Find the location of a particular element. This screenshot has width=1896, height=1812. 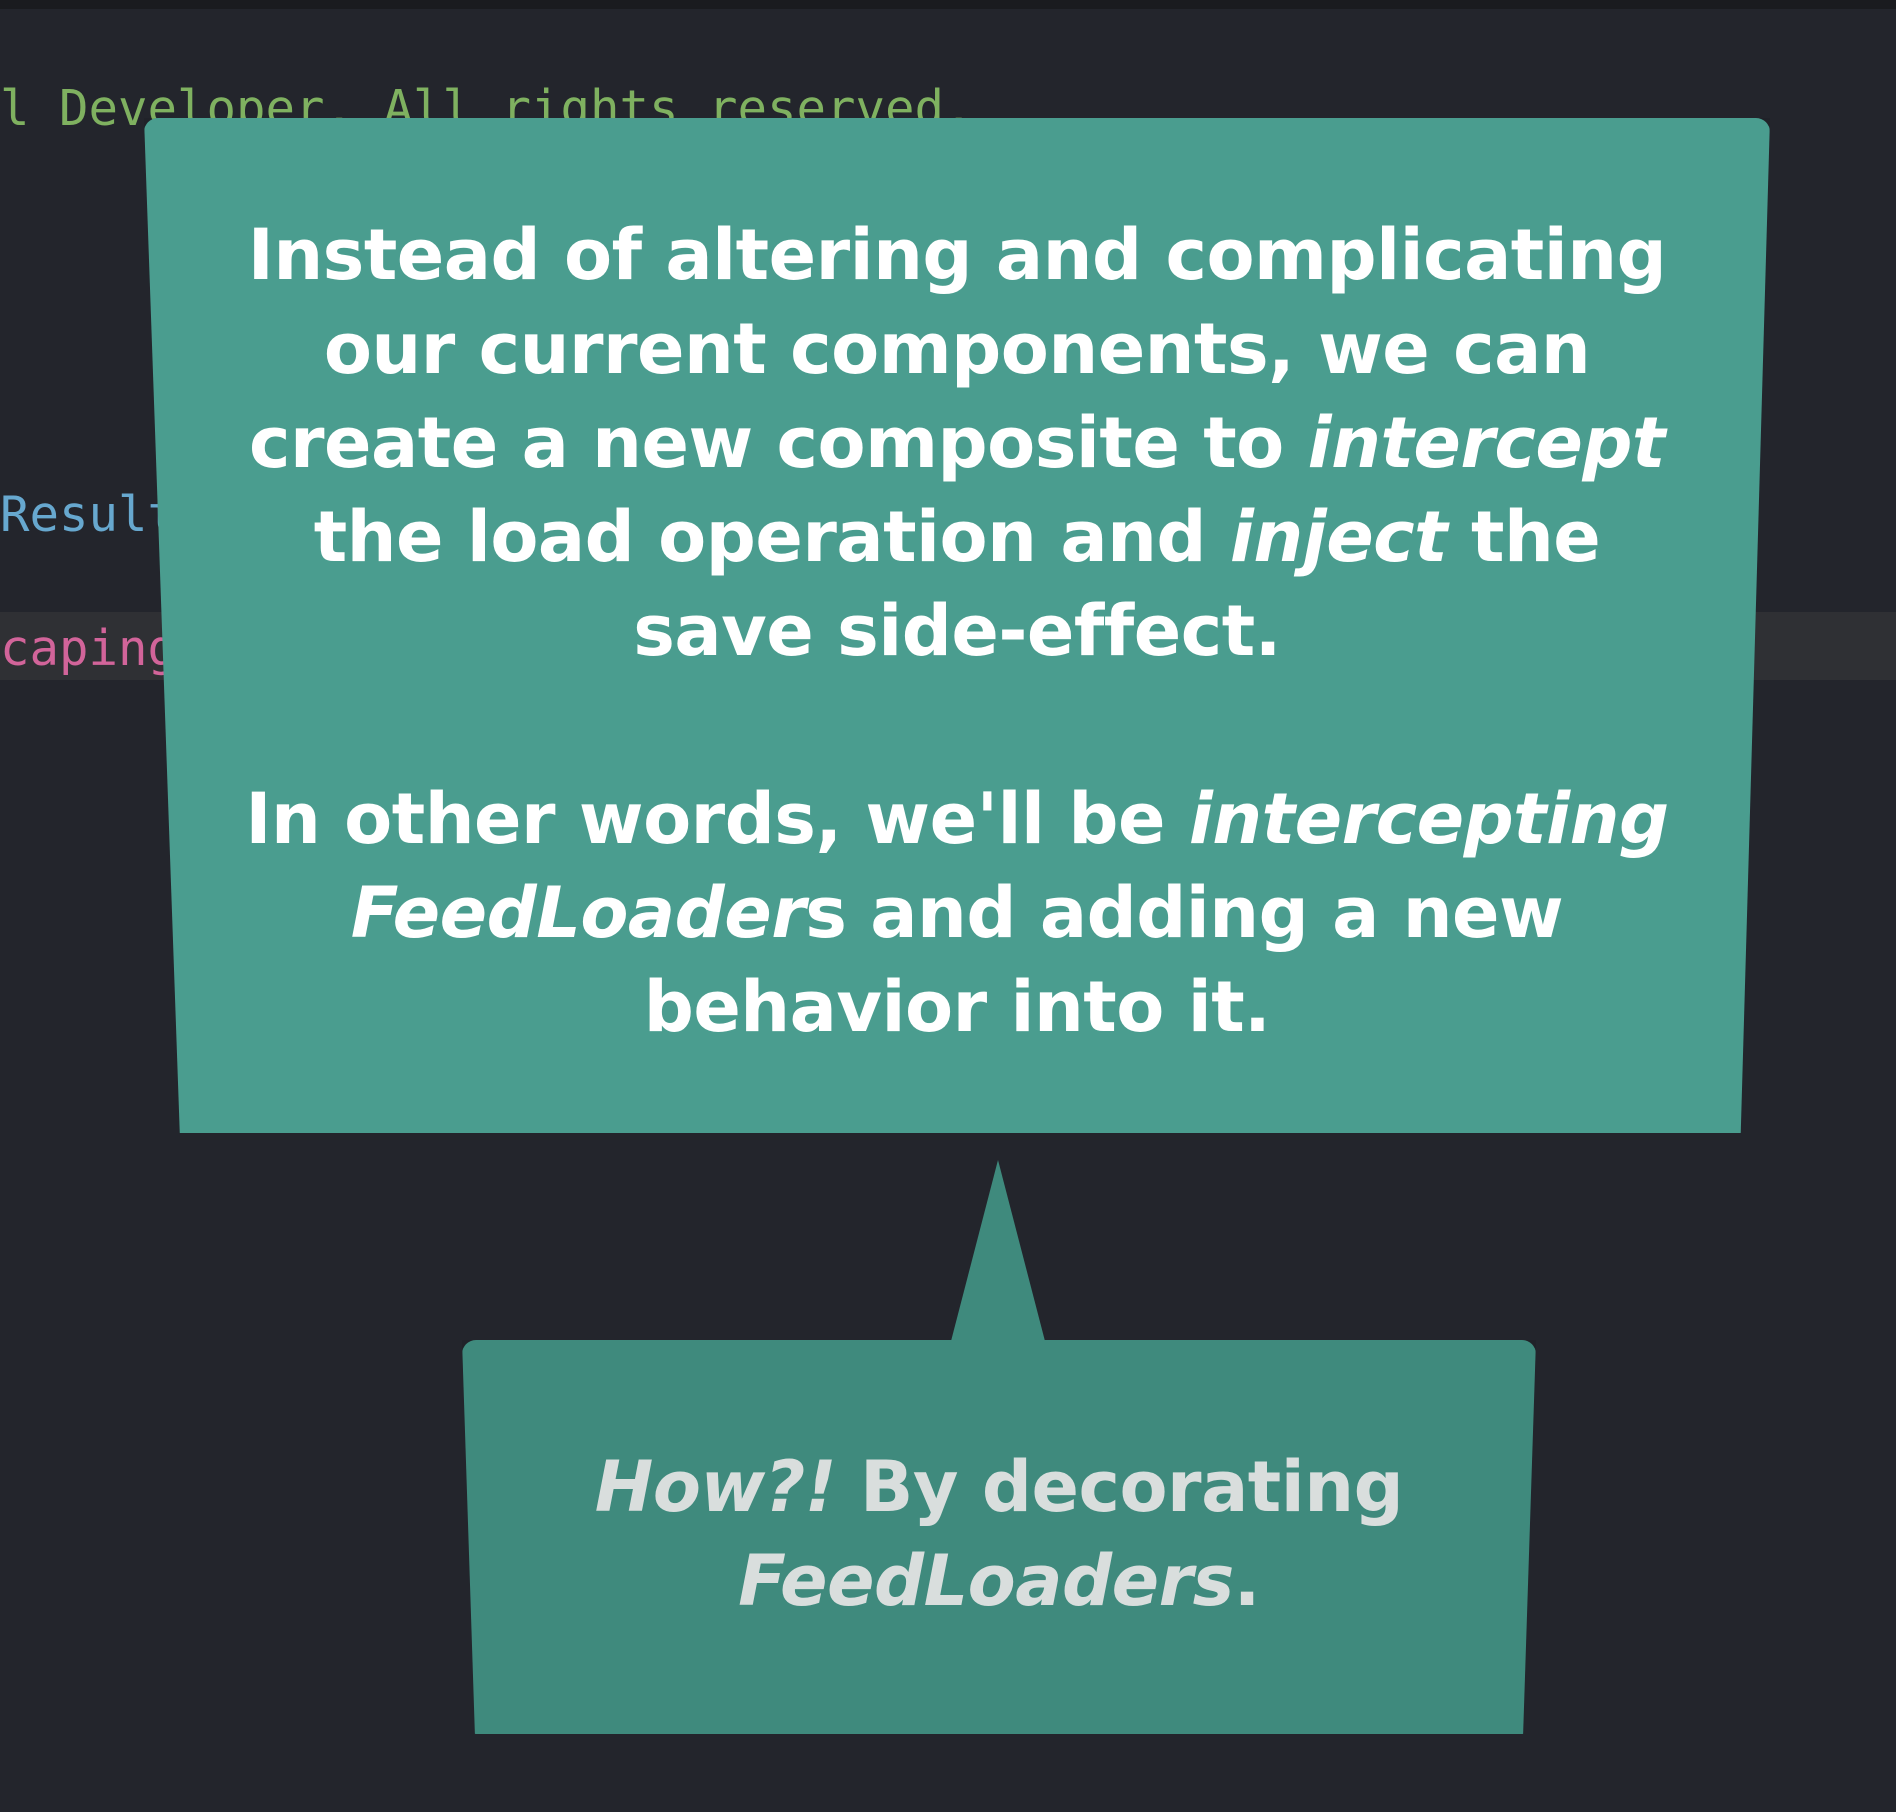

code-keyword-fragment: caping is located at coordinates (89, 648).